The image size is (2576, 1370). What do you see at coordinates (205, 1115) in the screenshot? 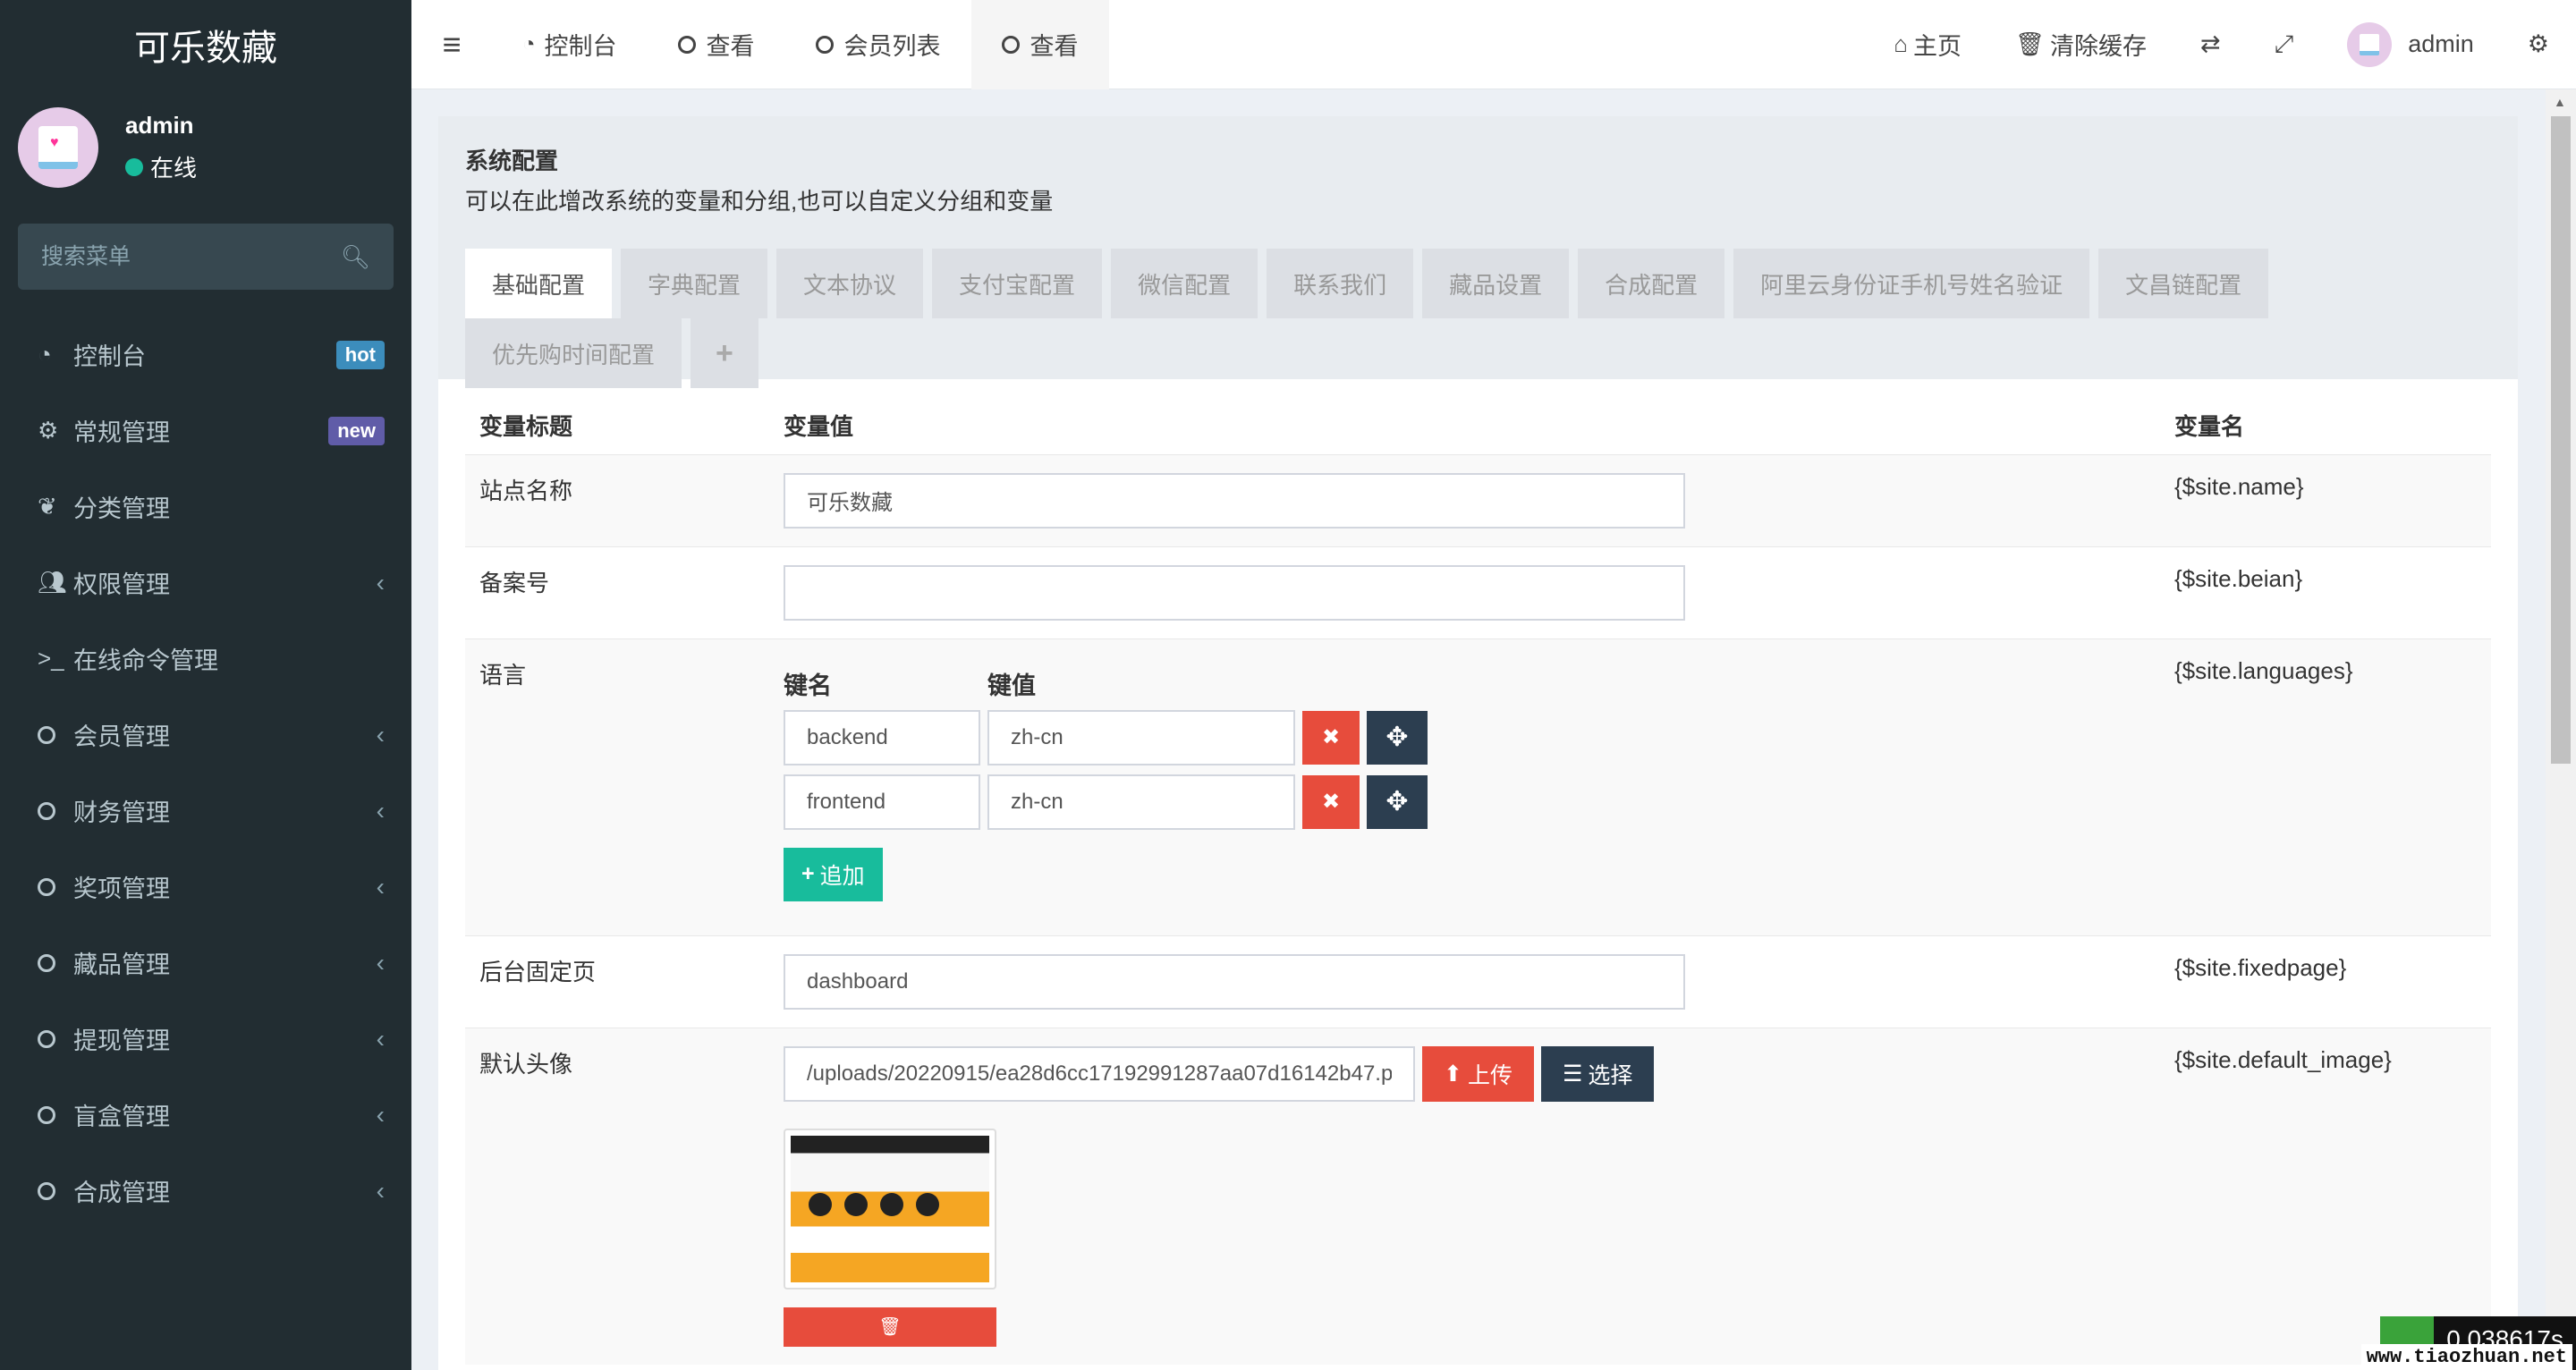
I see `sidebar-item-blindbox: 盲盒管理 ‹` at bounding box center [205, 1115].